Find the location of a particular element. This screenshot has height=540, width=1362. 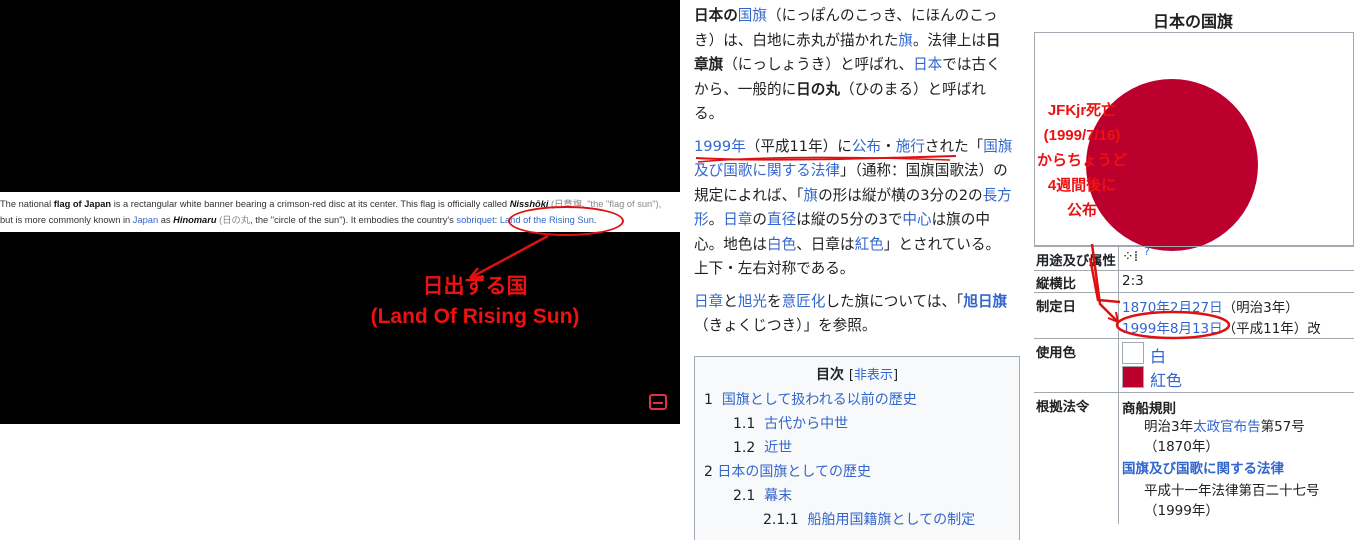

link-koshoku: 紅色 is located at coordinates (869, 244).